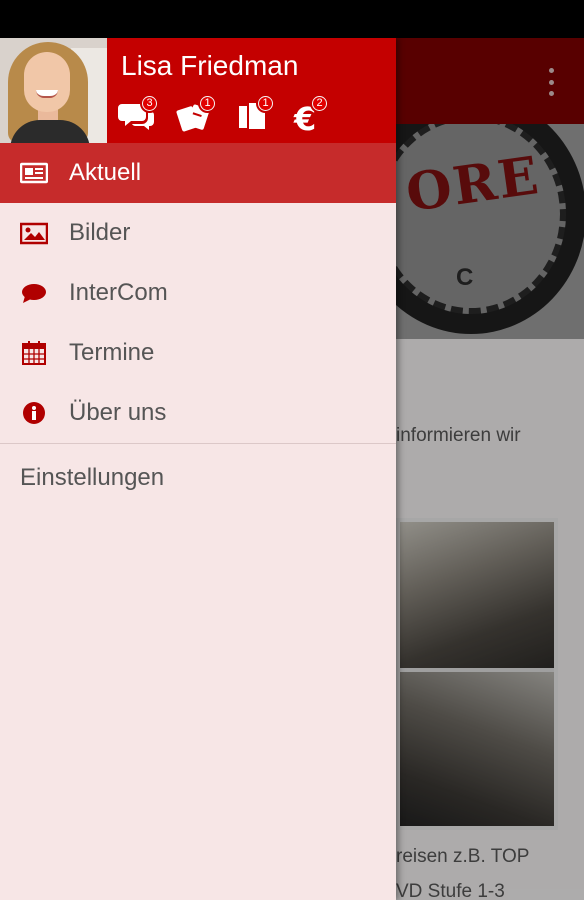  Describe the element at coordinates (112, 352) in the screenshot. I see `menu-item-label: Termine` at that location.